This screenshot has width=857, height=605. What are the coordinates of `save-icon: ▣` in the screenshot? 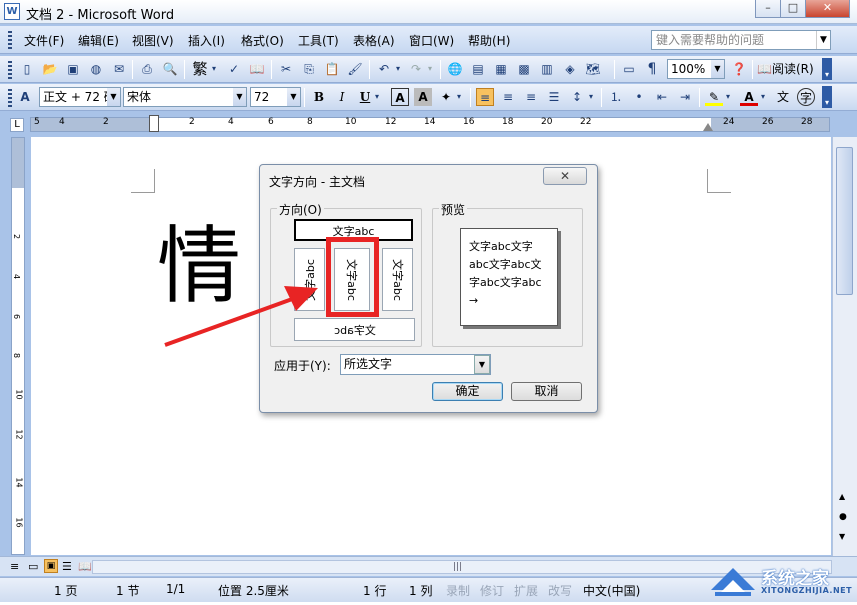 It's located at (73, 69).